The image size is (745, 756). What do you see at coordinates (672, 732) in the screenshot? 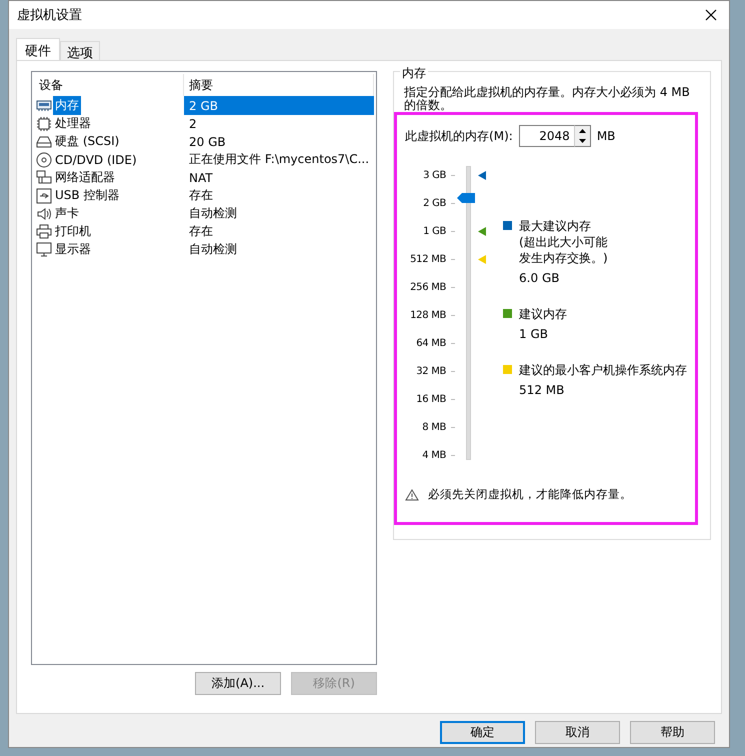
I see `dialog-button: 帮助` at bounding box center [672, 732].